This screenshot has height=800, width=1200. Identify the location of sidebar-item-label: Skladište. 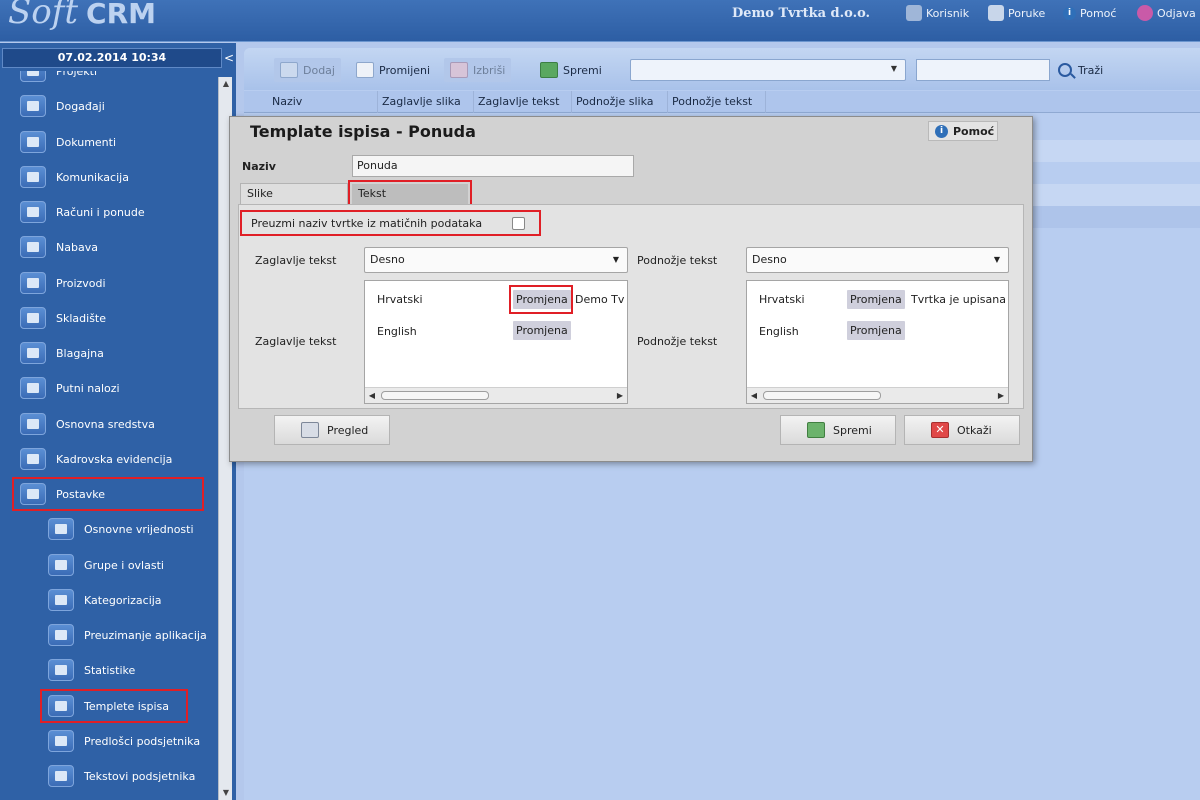
(81, 318).